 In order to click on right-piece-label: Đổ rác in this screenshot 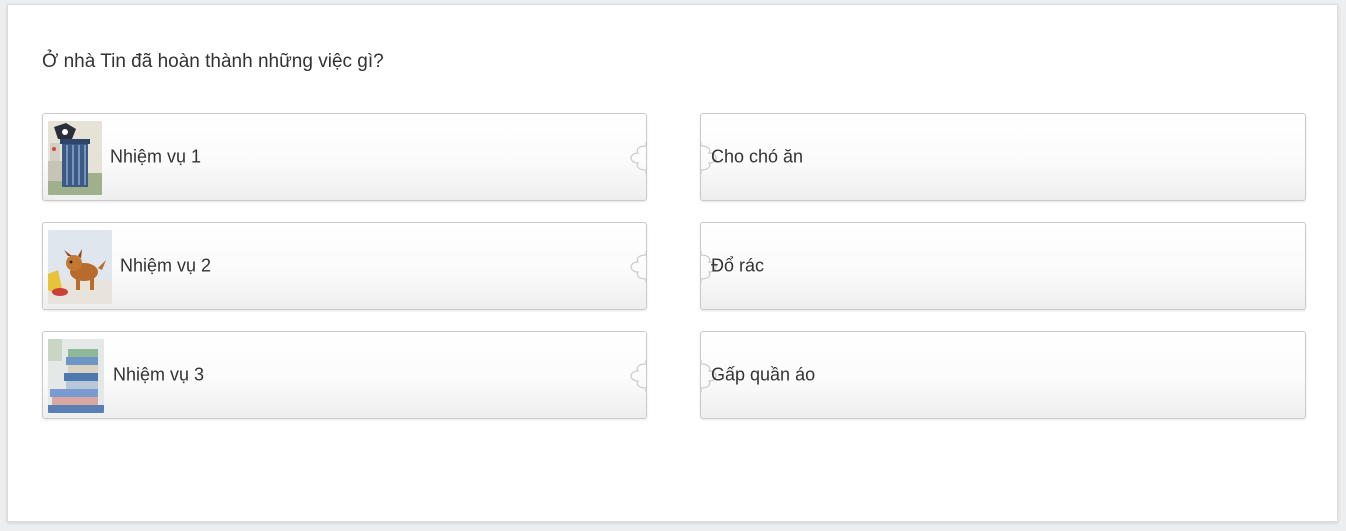, I will do `click(738, 265)`.